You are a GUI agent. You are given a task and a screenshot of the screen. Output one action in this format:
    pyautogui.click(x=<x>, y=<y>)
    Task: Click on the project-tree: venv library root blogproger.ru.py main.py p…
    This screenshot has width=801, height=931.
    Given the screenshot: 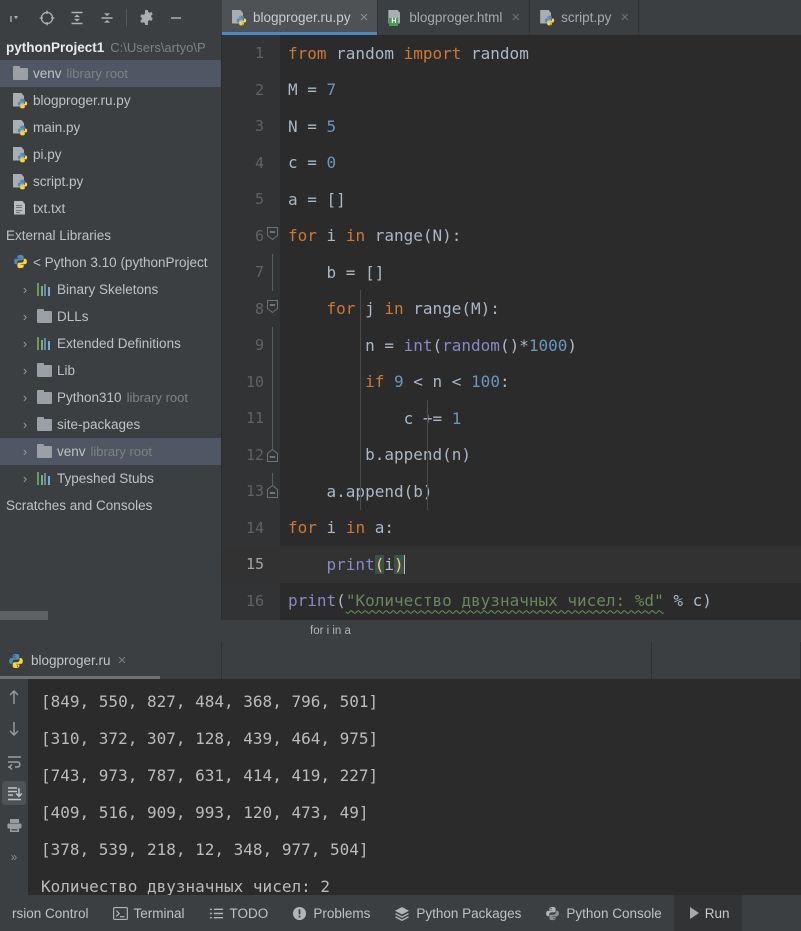 What is the action you would take?
    pyautogui.click(x=111, y=289)
    